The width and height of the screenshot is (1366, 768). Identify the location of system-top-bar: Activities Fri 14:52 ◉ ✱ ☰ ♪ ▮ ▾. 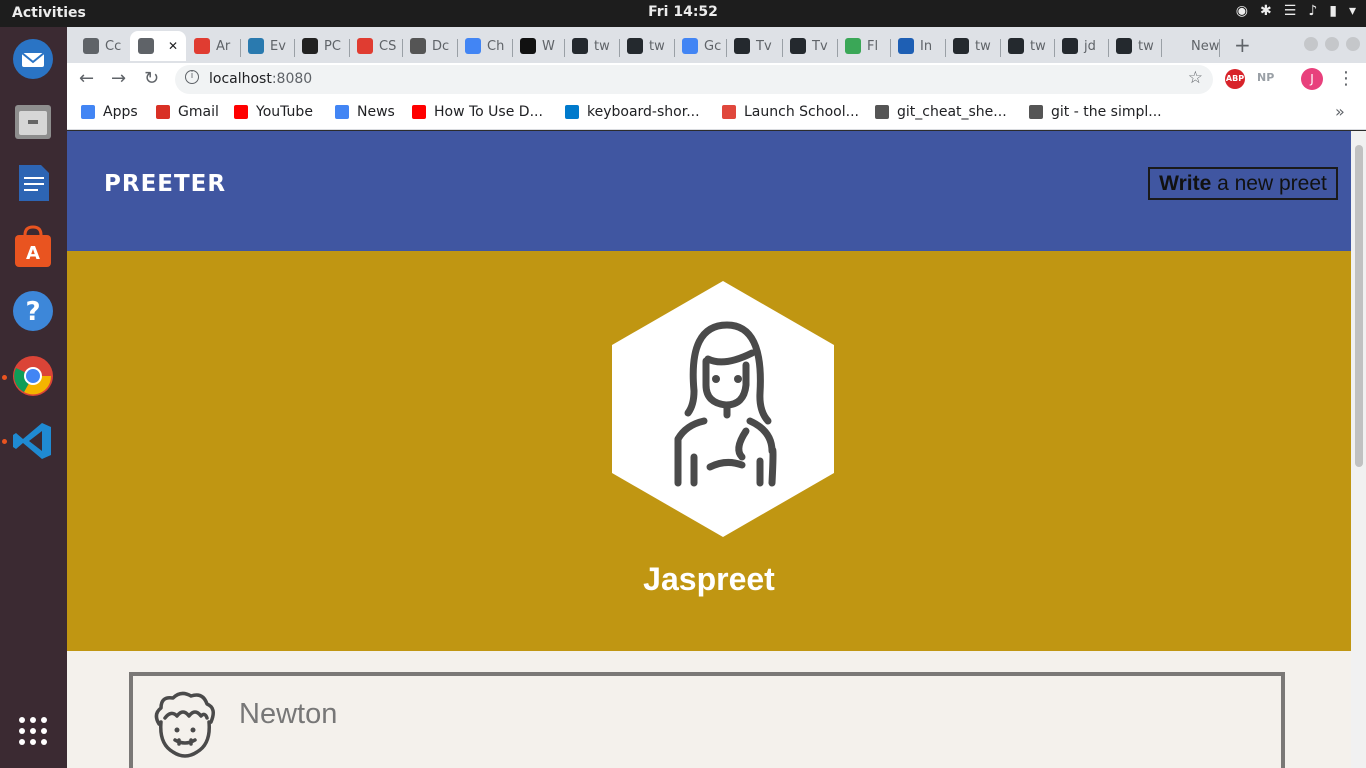
(683, 13).